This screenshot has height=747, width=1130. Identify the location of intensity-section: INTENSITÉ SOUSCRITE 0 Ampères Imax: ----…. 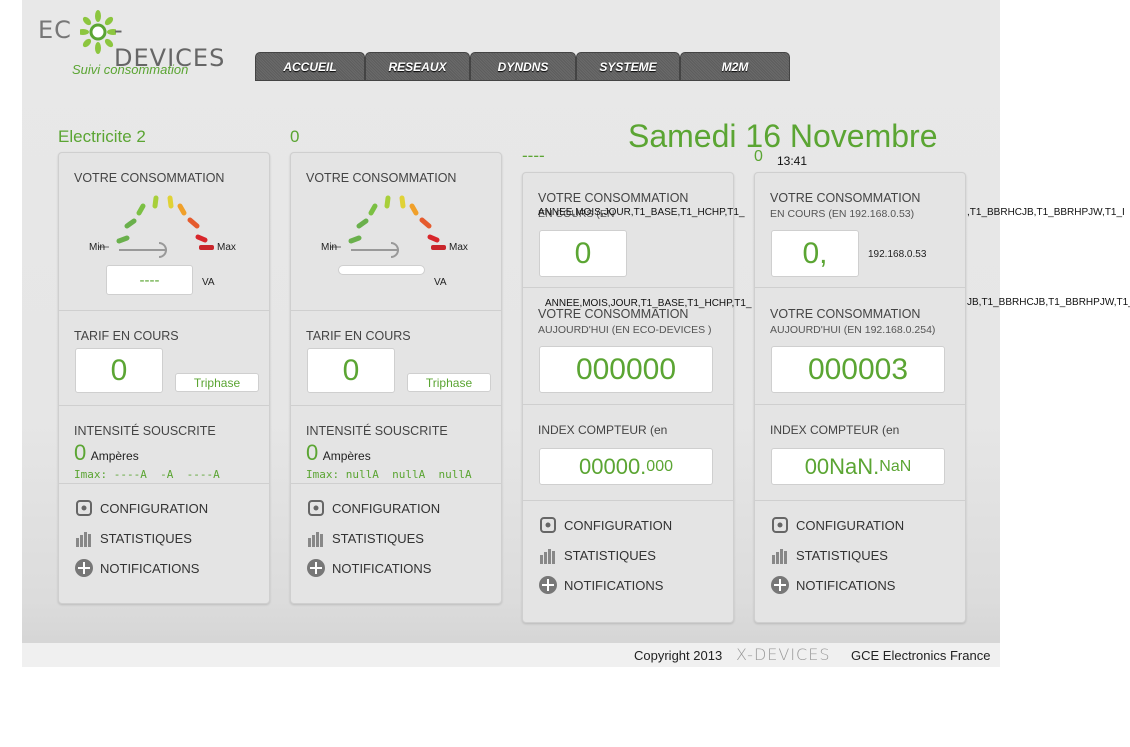
(164, 445).